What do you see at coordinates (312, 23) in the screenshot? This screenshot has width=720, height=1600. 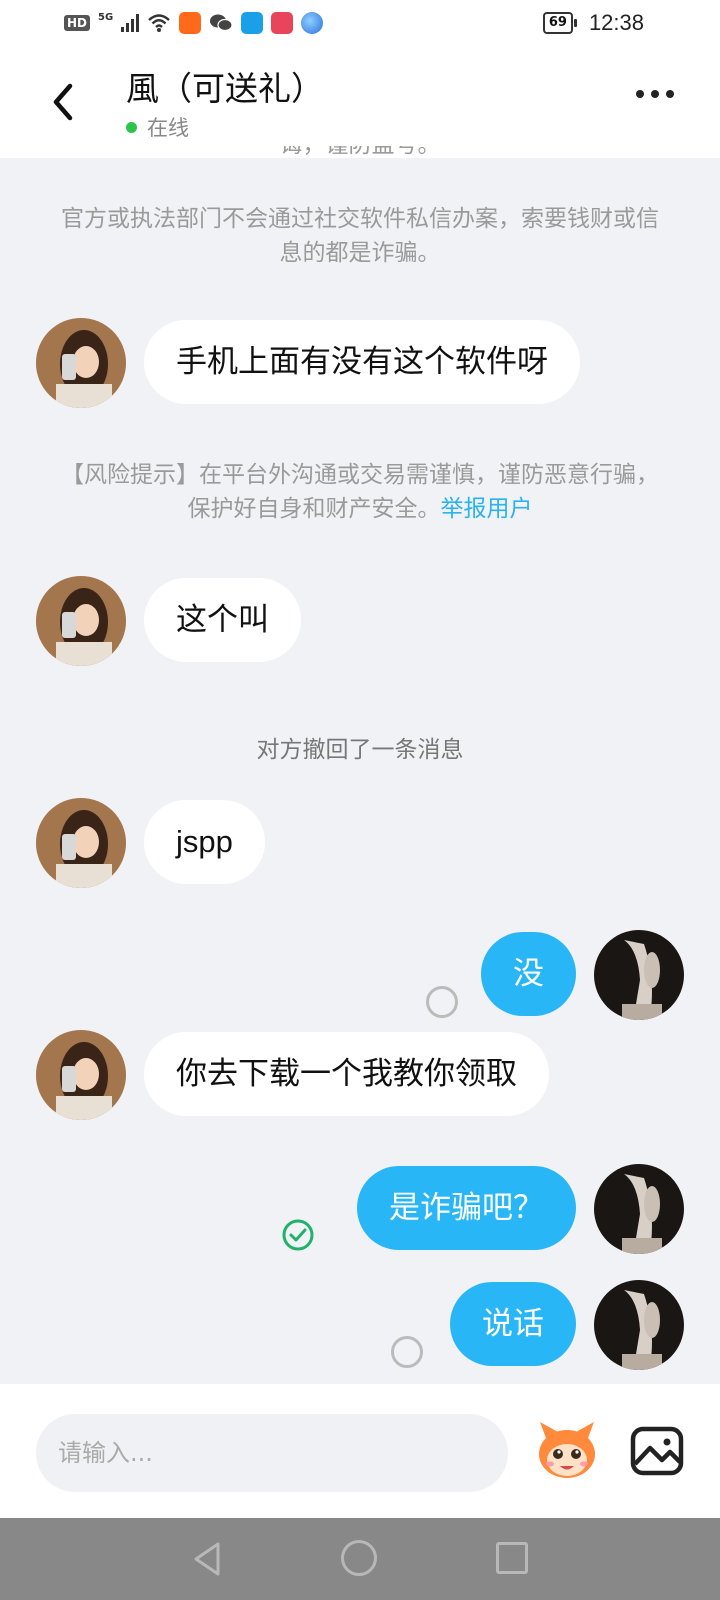 I see `browser-app-icon` at bounding box center [312, 23].